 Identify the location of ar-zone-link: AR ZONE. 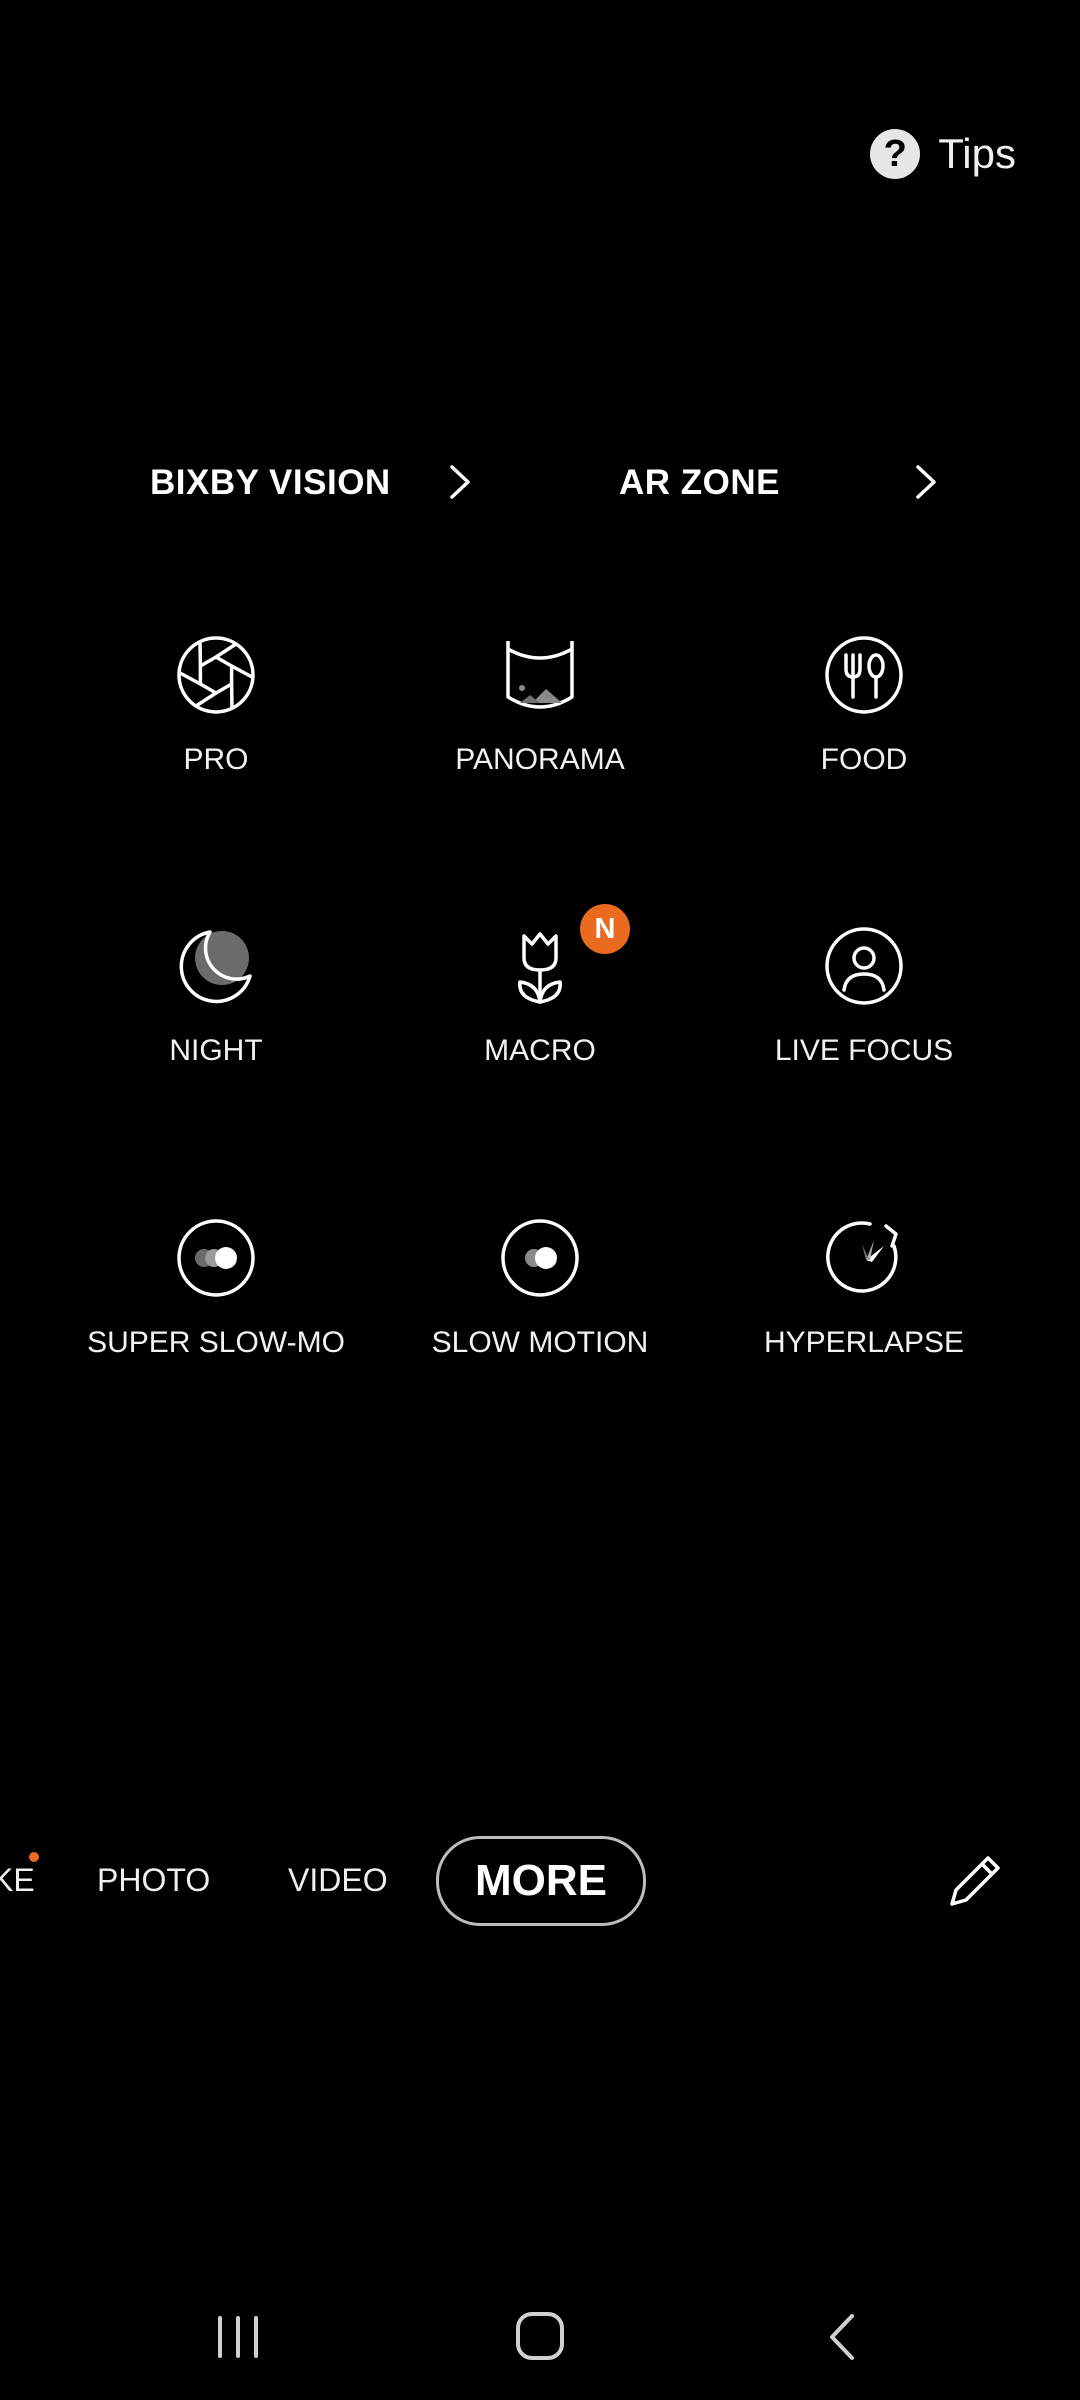
(779, 483).